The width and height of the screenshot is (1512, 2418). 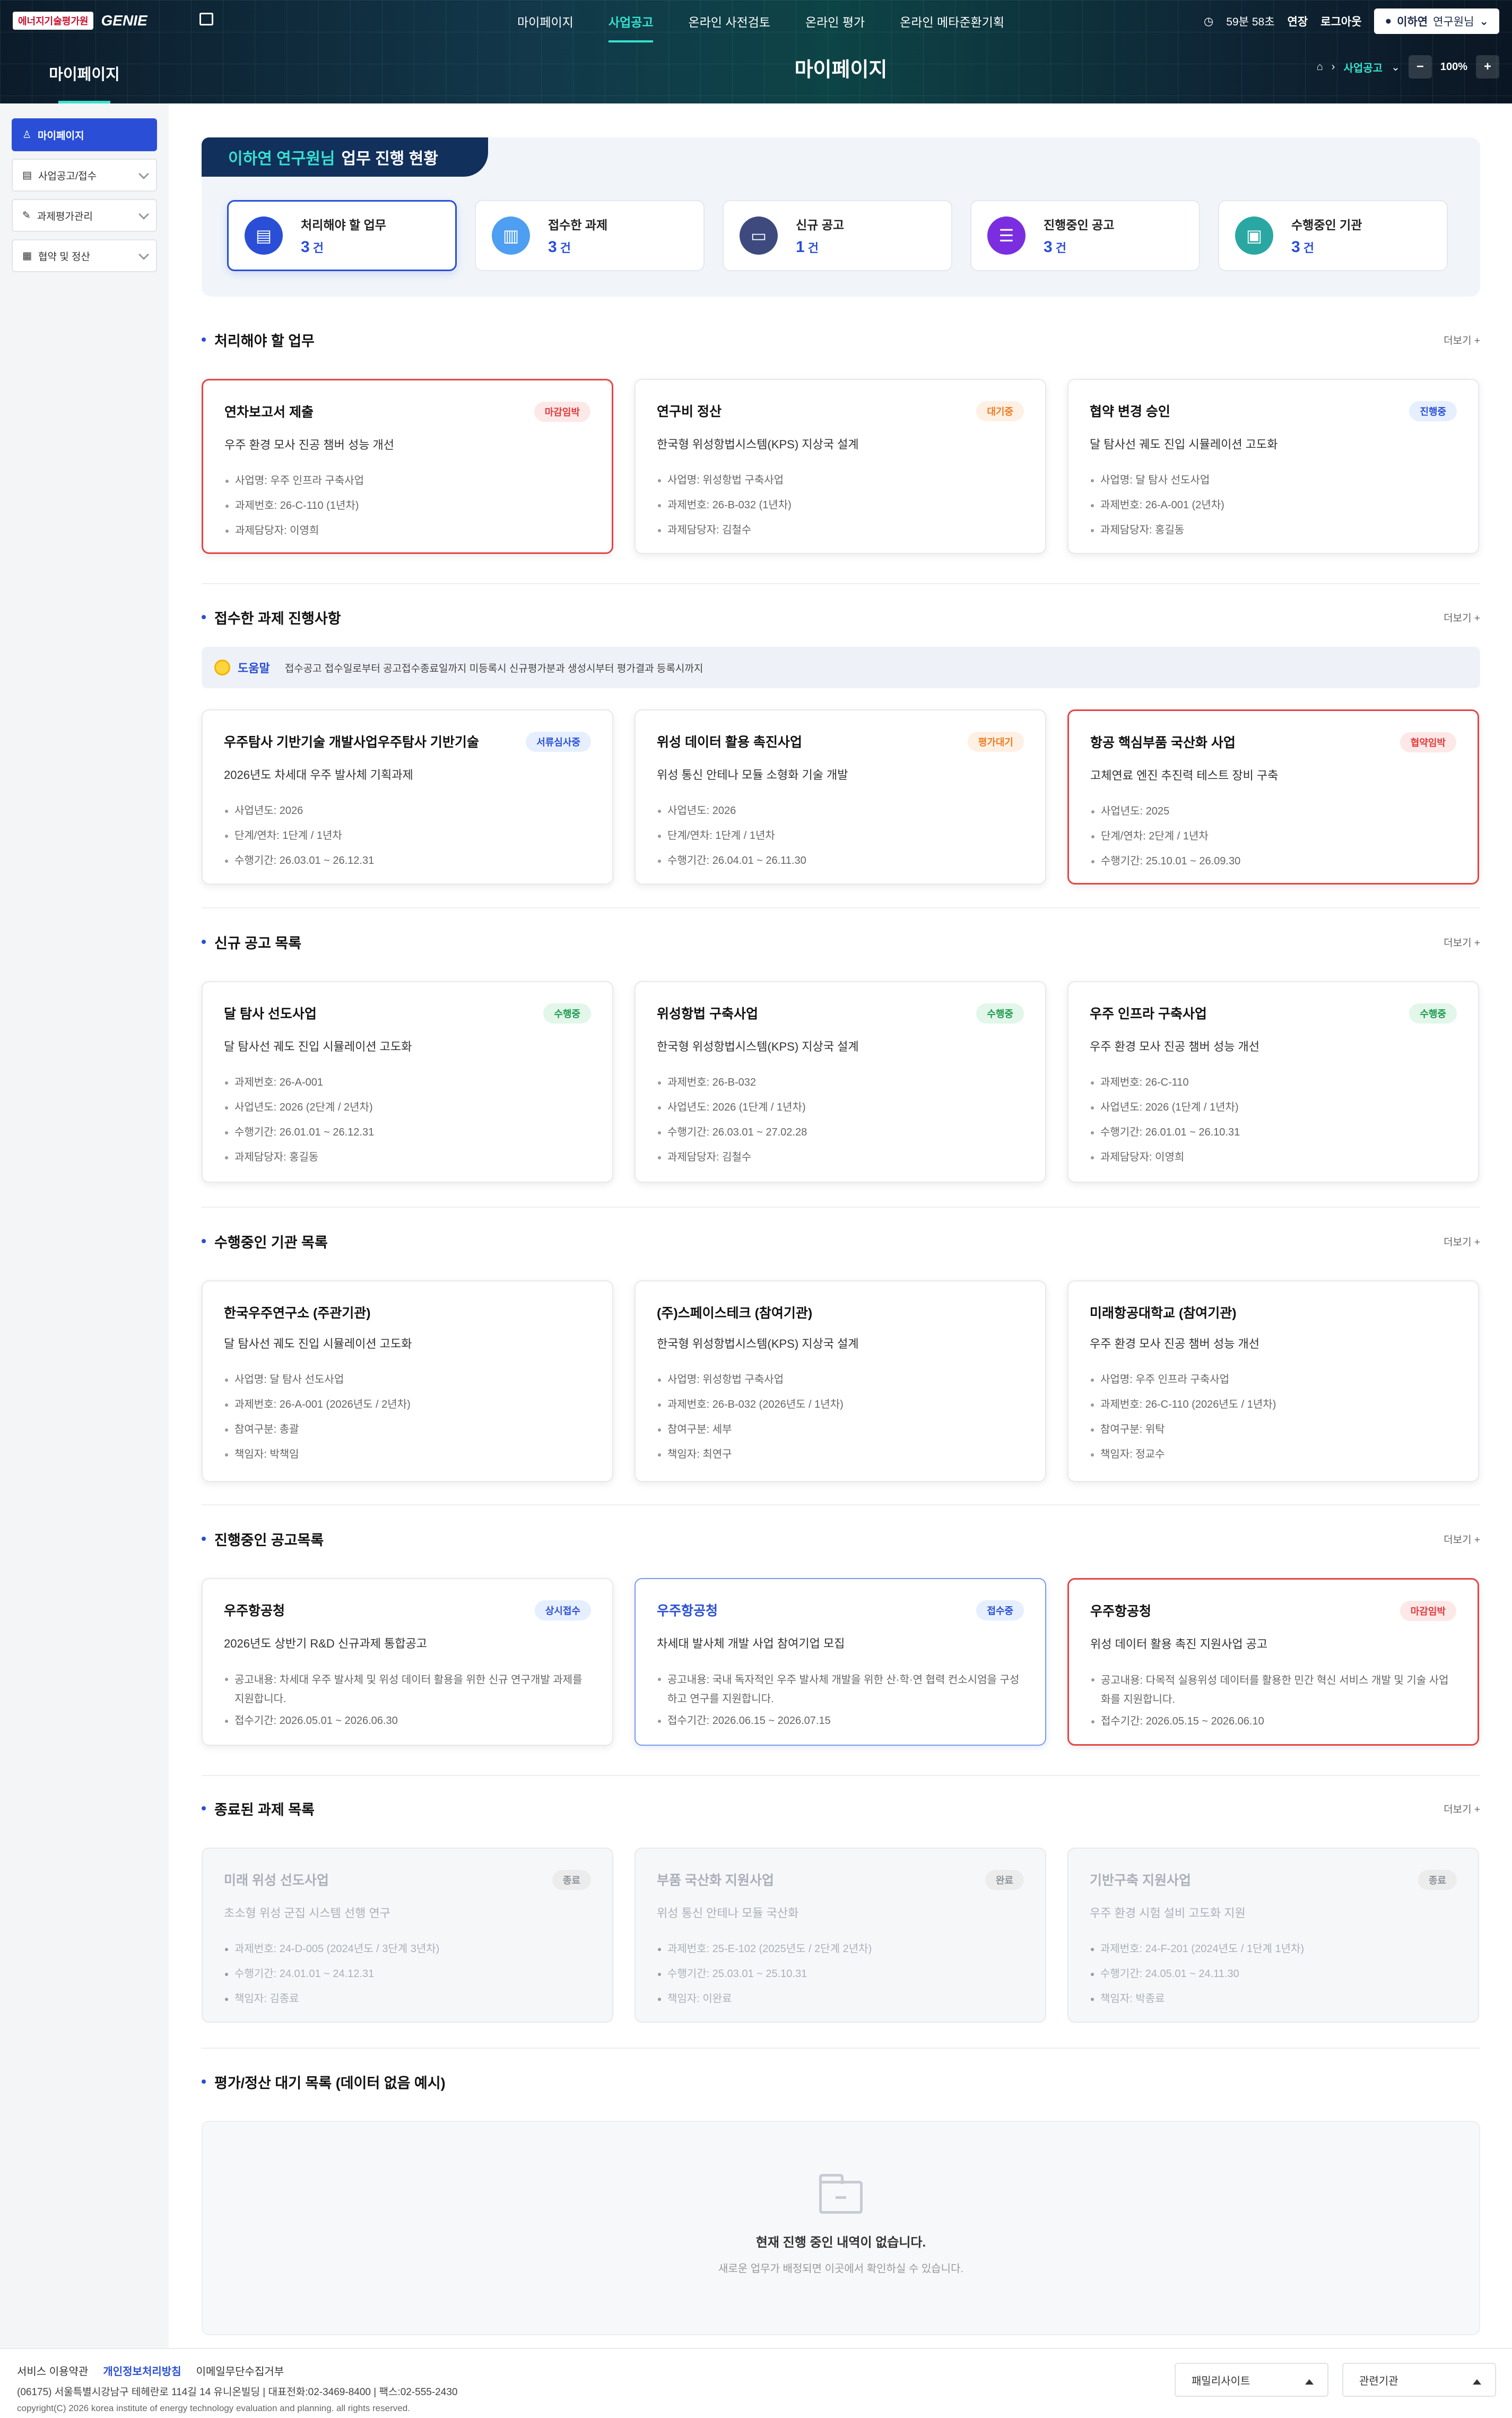 I want to click on breadcrumb-current: 사업공고, so click(x=1363, y=67).